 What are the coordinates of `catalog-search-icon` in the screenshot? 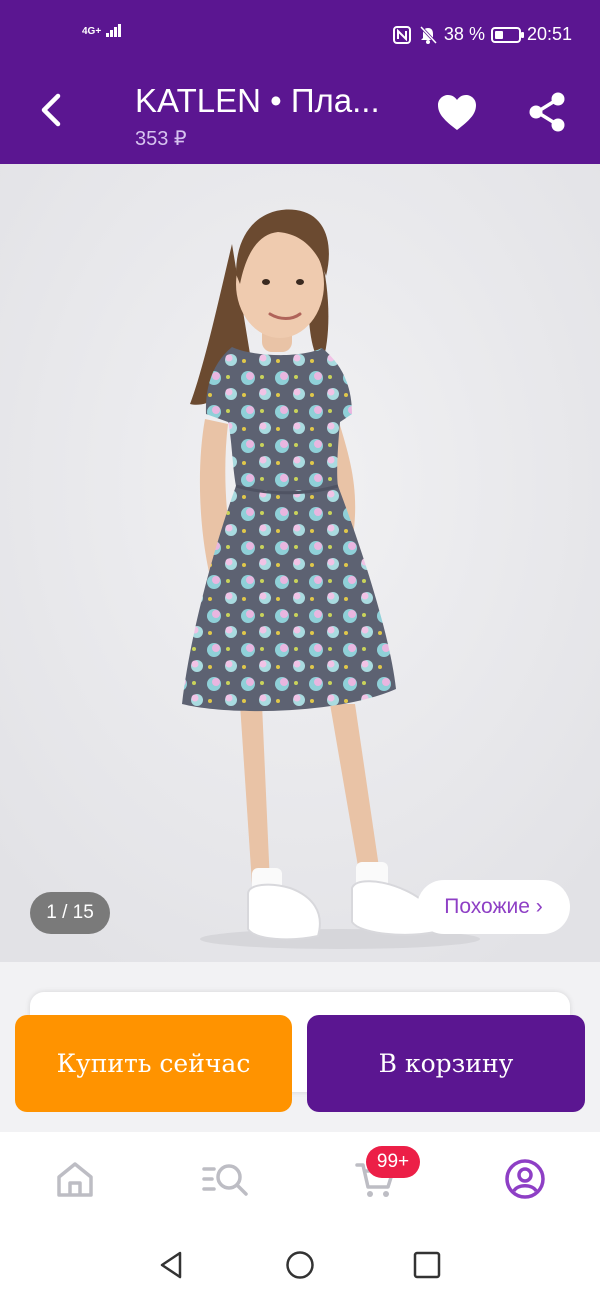 It's located at (225, 1180).